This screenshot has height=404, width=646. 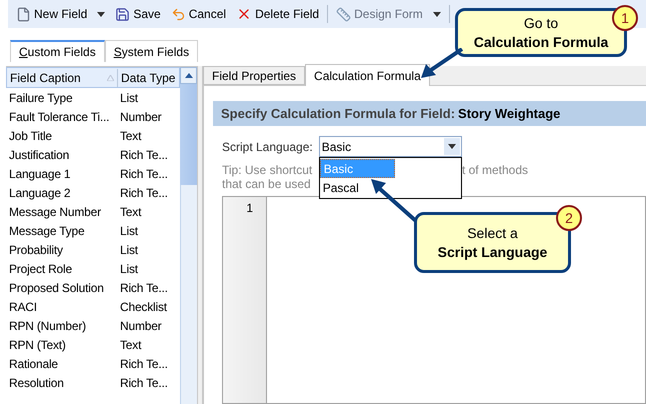 I want to click on scrollbar, so click(x=188, y=235).